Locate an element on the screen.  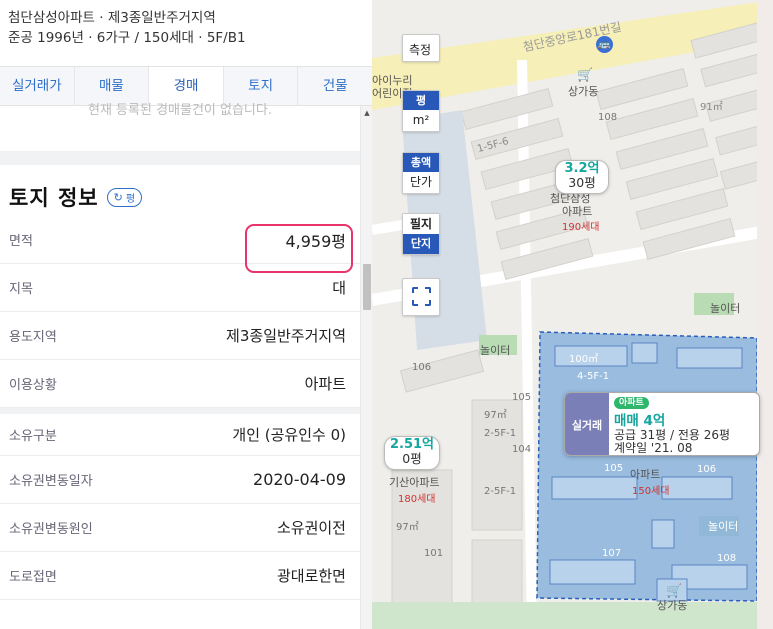
land-row-road-frontage: 도로접면 광대로한면 is located at coordinates (180, 576).